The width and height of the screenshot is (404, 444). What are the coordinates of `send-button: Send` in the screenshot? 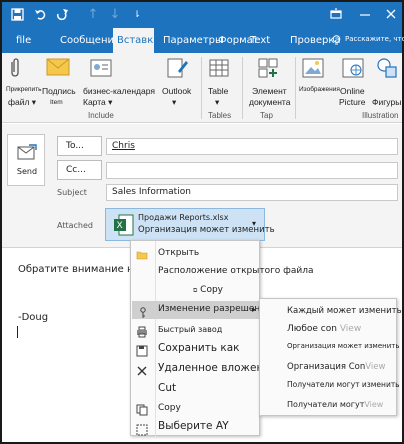 It's located at (26, 160).